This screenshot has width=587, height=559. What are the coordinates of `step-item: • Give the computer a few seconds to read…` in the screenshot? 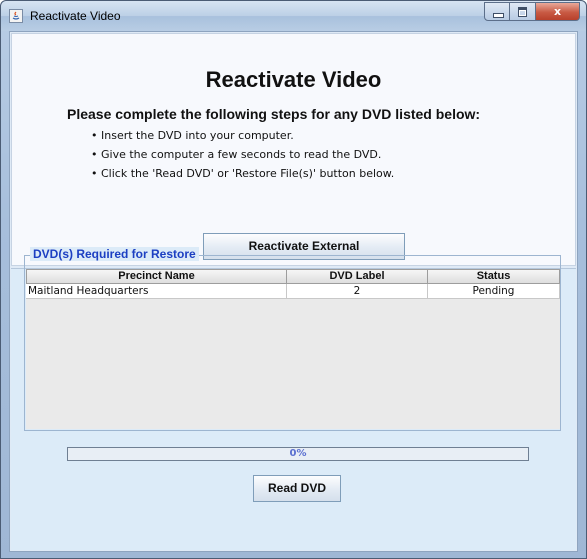 It's located at (242, 154).